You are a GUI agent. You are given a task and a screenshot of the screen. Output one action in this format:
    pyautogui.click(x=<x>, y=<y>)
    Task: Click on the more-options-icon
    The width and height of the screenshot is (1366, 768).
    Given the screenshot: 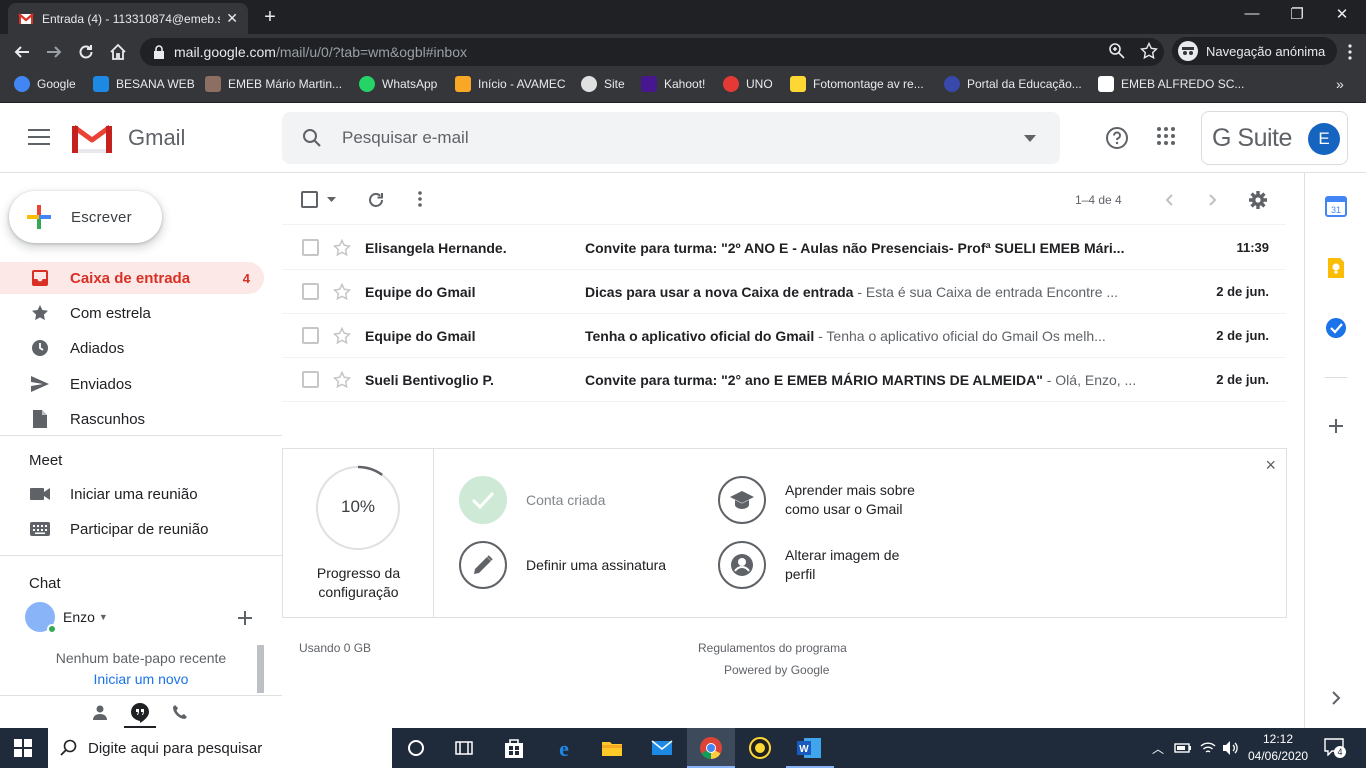 What is the action you would take?
    pyautogui.click(x=420, y=199)
    